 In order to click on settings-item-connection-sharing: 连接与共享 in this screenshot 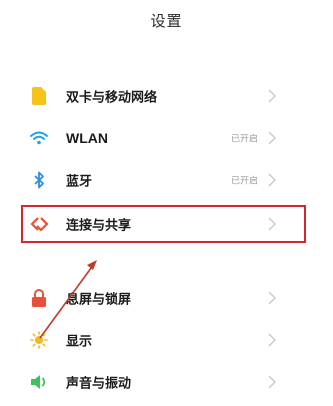, I will do `click(166, 224)`.